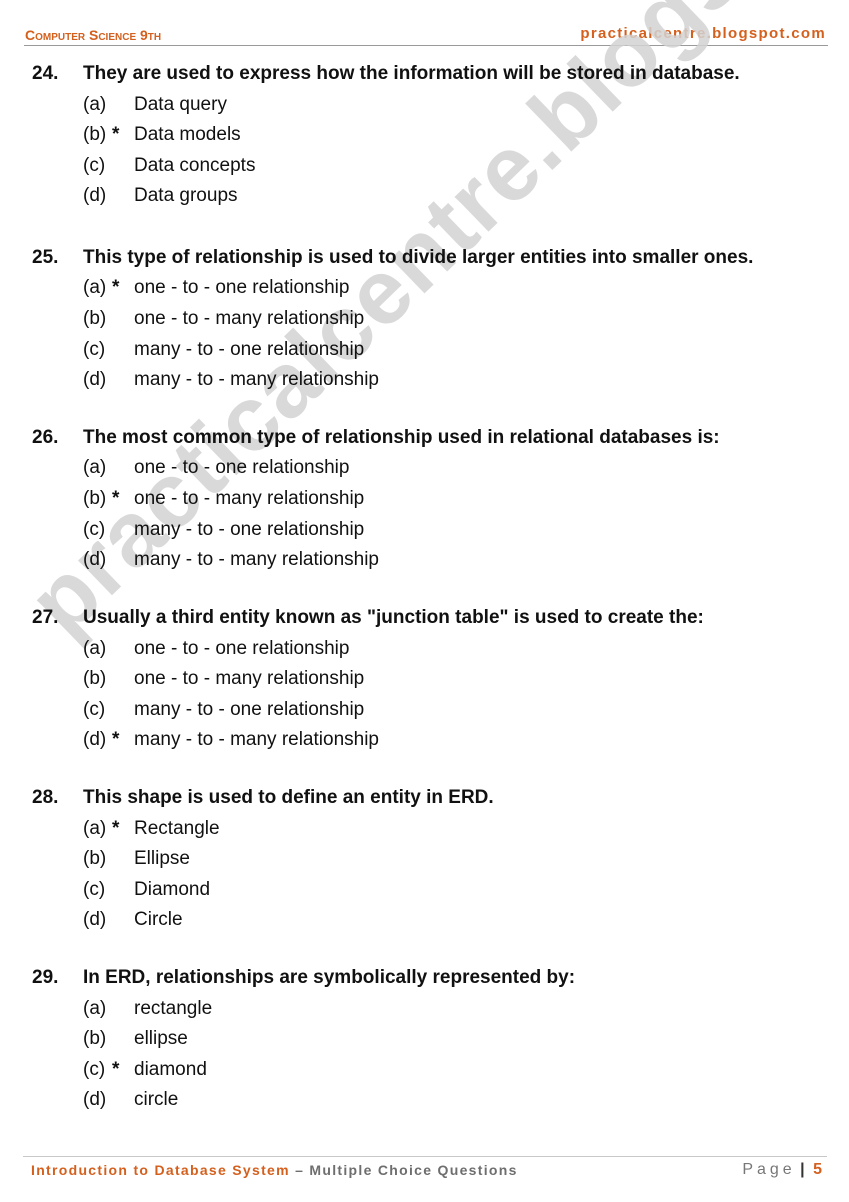 This screenshot has height=1202, width=849. What do you see at coordinates (300, 832) in the screenshot?
I see `option-28-a: (a) * Rectangle` at bounding box center [300, 832].